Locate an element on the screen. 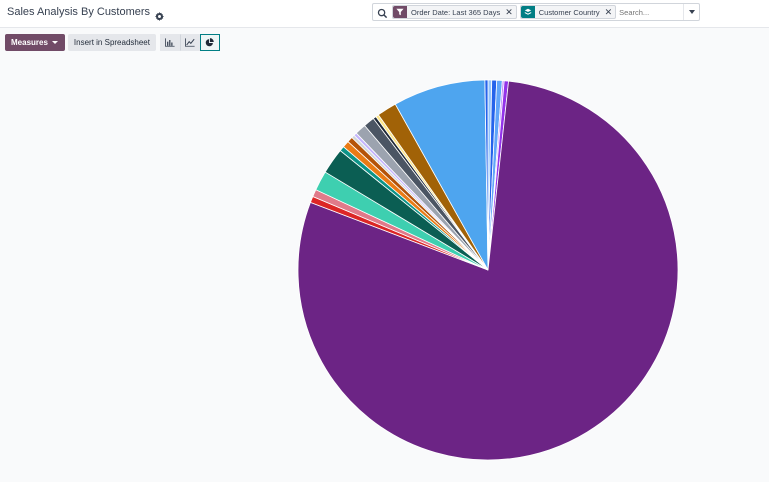 This screenshot has width=769, height=482. search-icon is located at coordinates (382, 12).